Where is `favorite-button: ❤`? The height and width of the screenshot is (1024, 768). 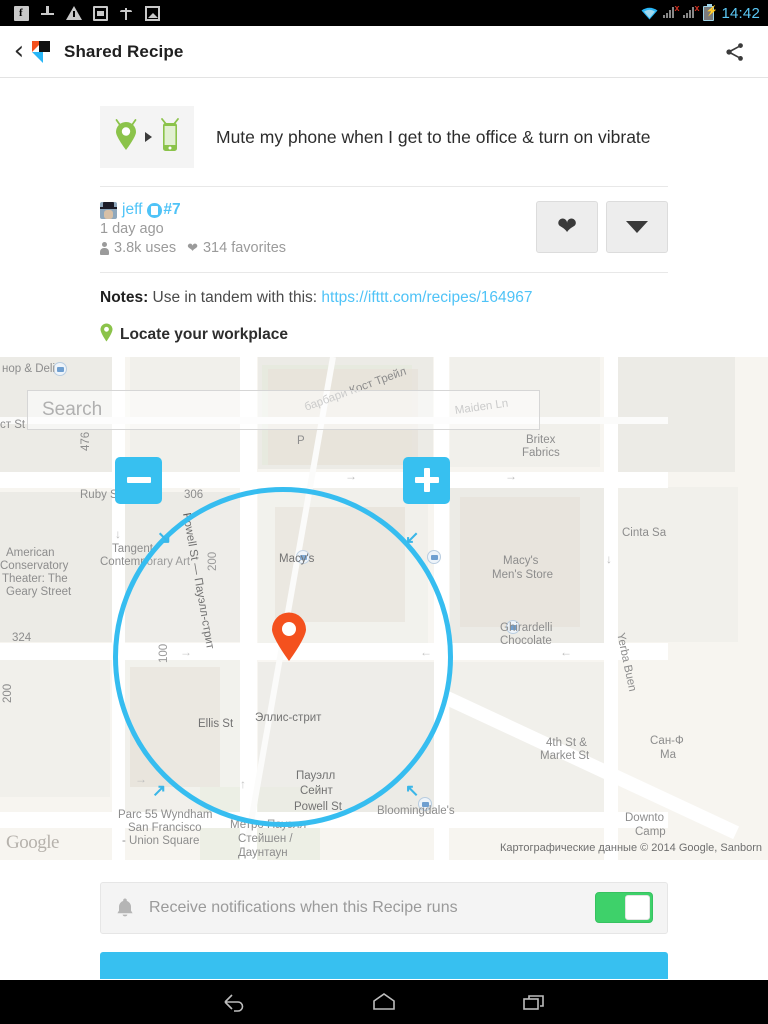 favorite-button: ❤ is located at coordinates (567, 227).